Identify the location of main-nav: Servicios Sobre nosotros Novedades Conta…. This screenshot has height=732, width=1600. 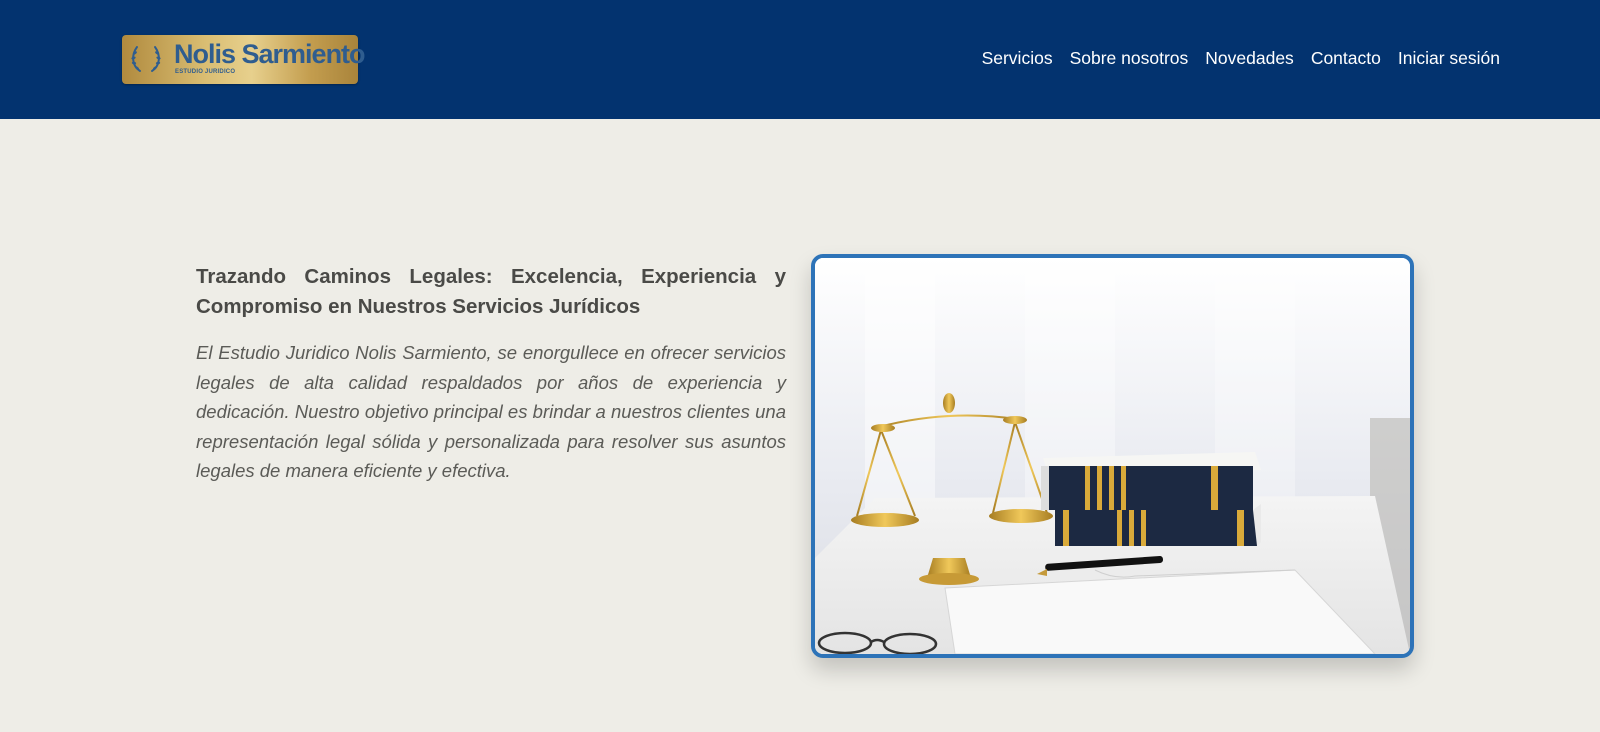
(1241, 58).